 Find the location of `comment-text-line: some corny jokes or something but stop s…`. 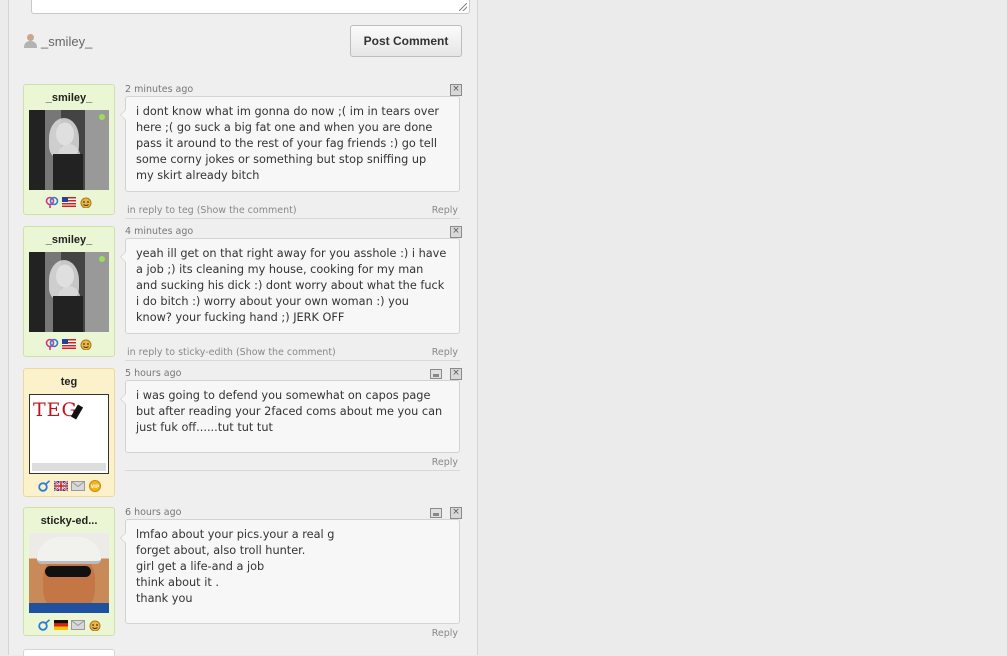

comment-text-line: some corny jokes or something but stop s… is located at coordinates (281, 159).